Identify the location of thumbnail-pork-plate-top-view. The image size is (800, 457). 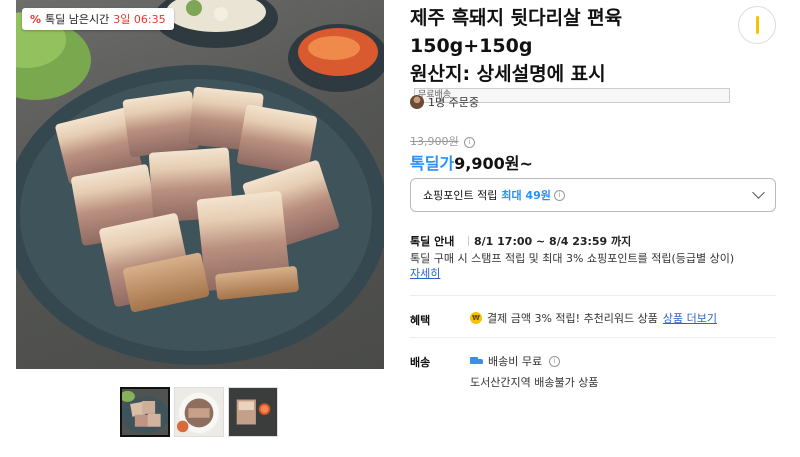
(199, 412).